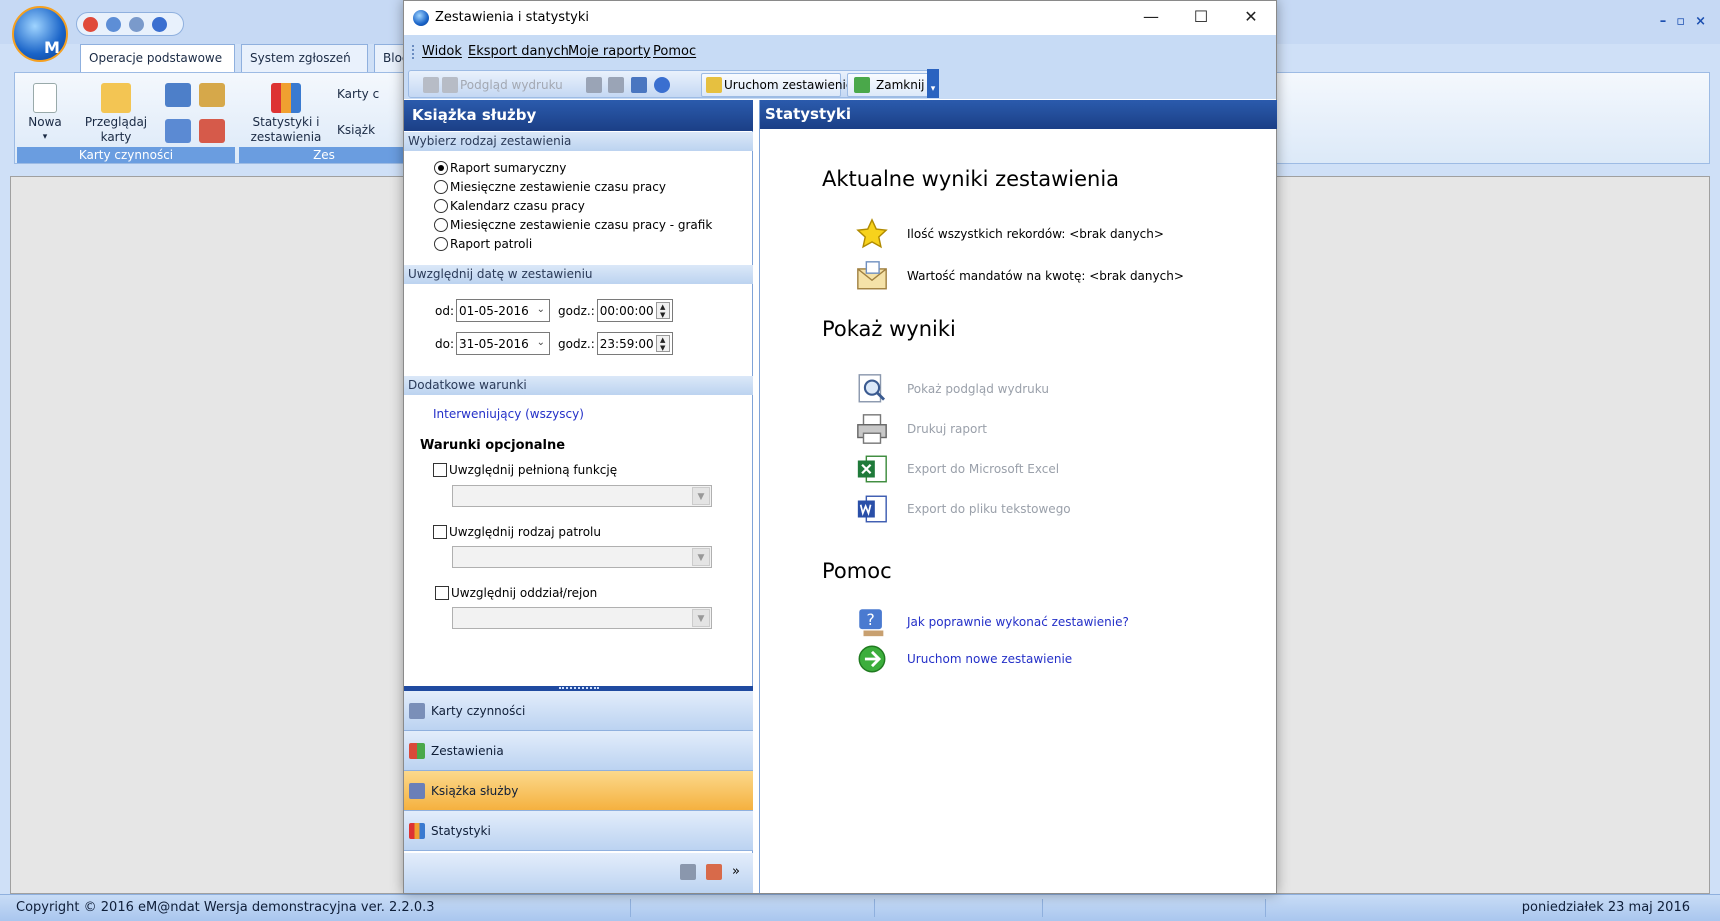 Image resolution: width=1720 pixels, height=921 pixels. I want to click on maximize-icon: ▫, so click(1680, 21).